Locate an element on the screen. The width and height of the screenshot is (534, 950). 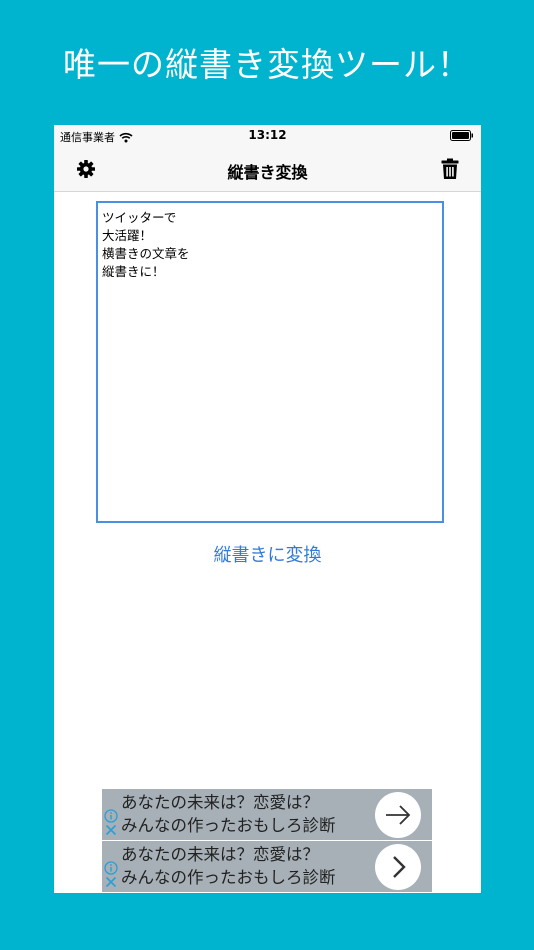
arrow-right-icon is located at coordinates (398, 815).